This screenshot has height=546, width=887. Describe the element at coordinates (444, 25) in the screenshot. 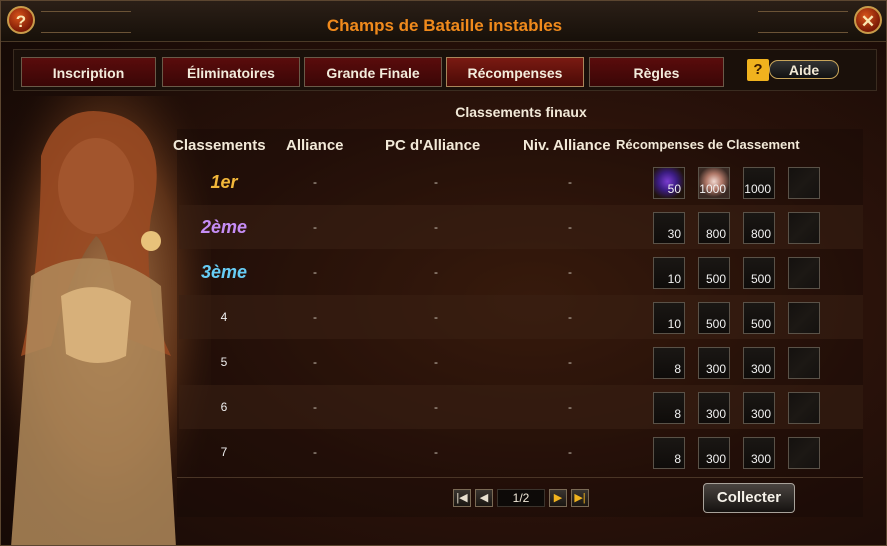

I see `window-title: Champs de Bataille instables` at that location.